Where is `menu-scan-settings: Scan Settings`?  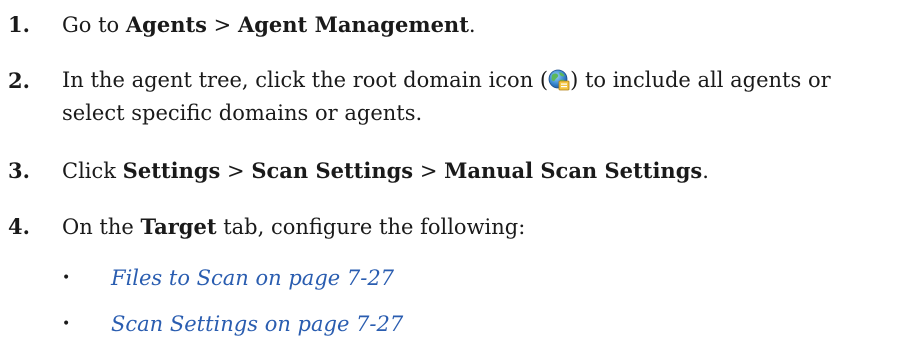
menu-scan-settings: Scan Settings is located at coordinates (332, 170).